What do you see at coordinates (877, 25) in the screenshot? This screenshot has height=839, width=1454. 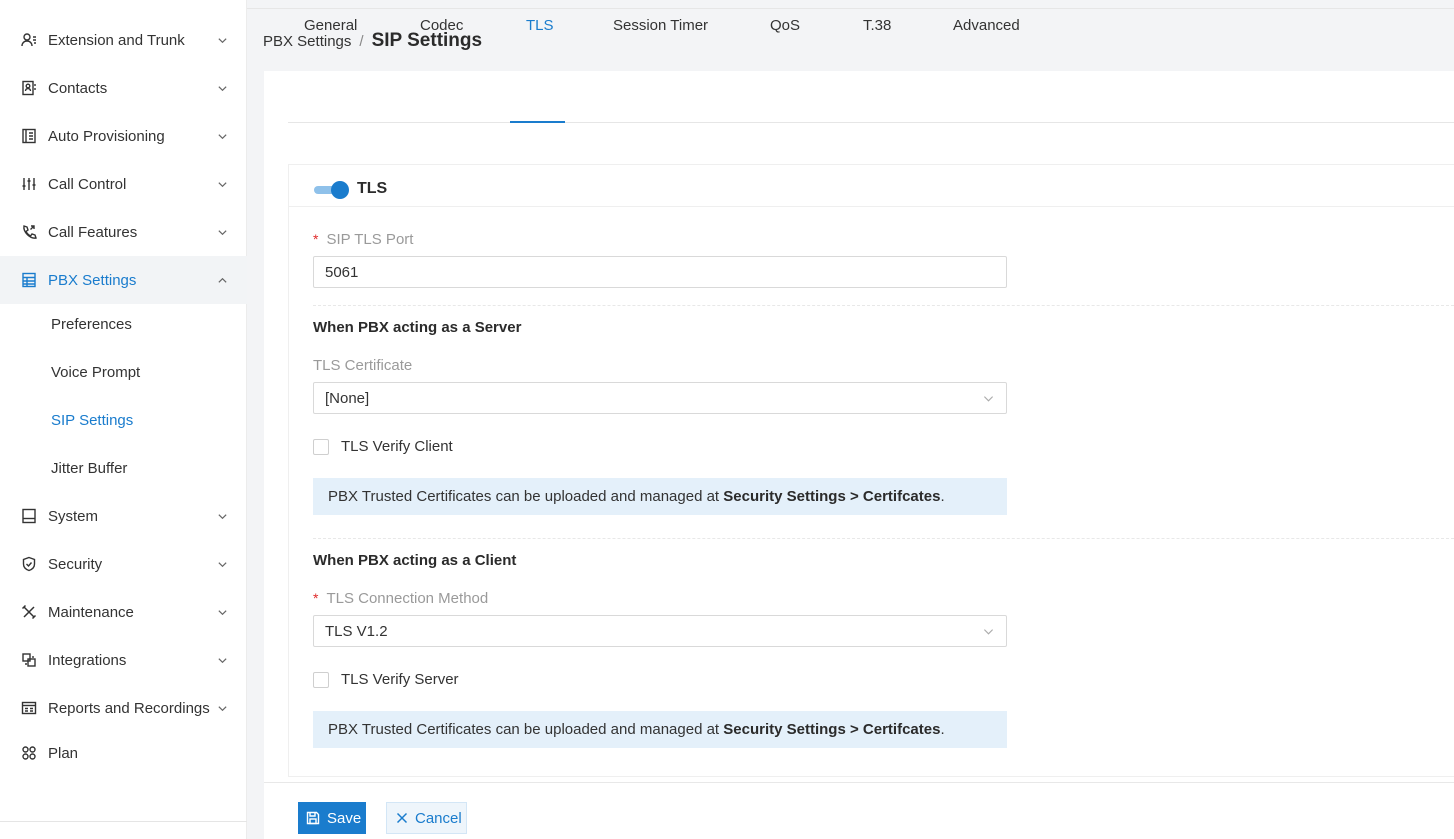 I see `tab-t38: T.38` at bounding box center [877, 25].